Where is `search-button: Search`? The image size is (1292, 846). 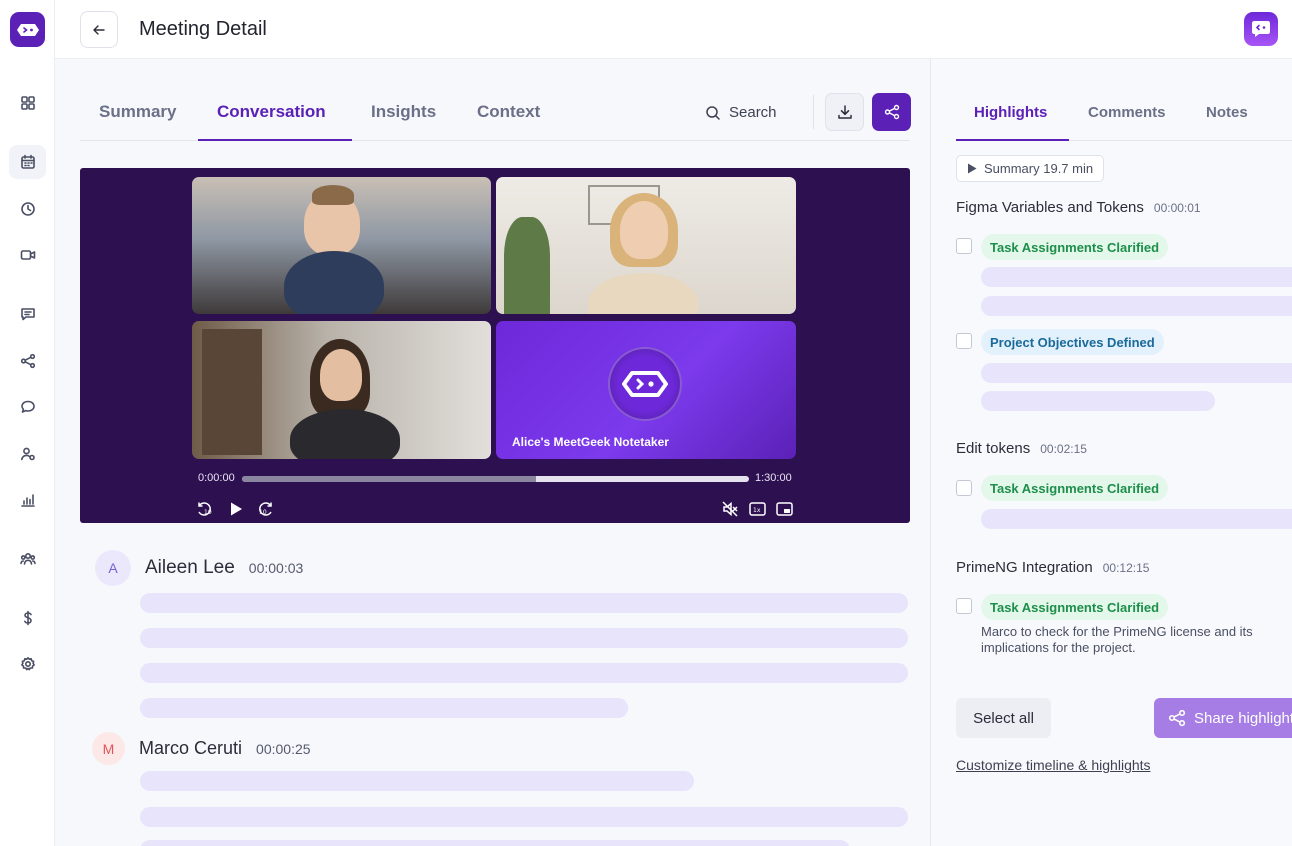
search-button: Search is located at coordinates (741, 112).